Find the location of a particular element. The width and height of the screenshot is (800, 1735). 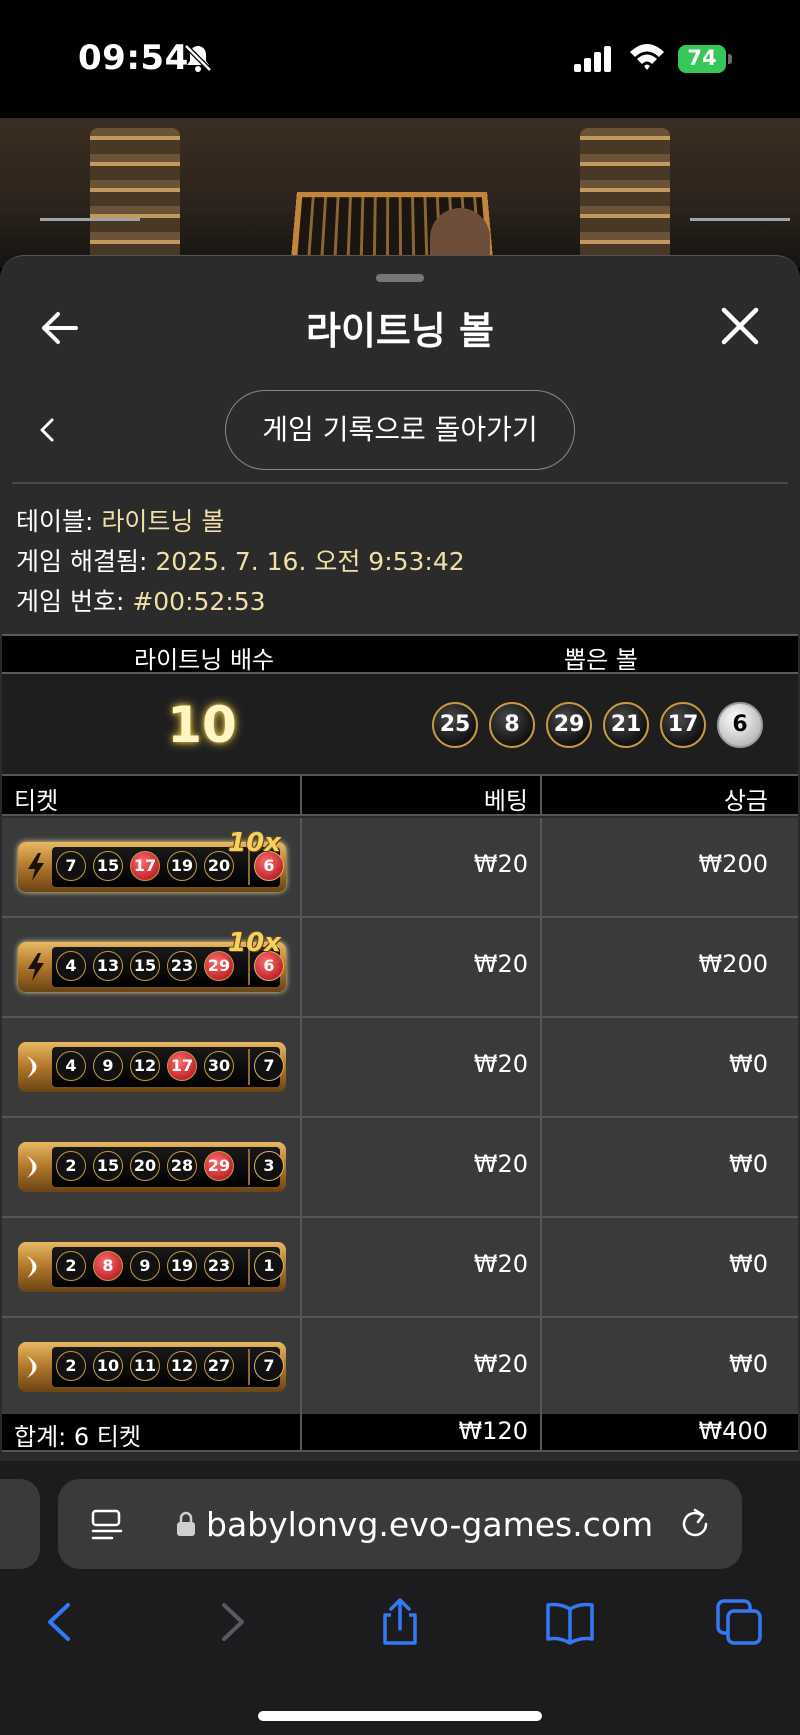

info-table-value: 라이트닝 볼 is located at coordinates (163, 521).